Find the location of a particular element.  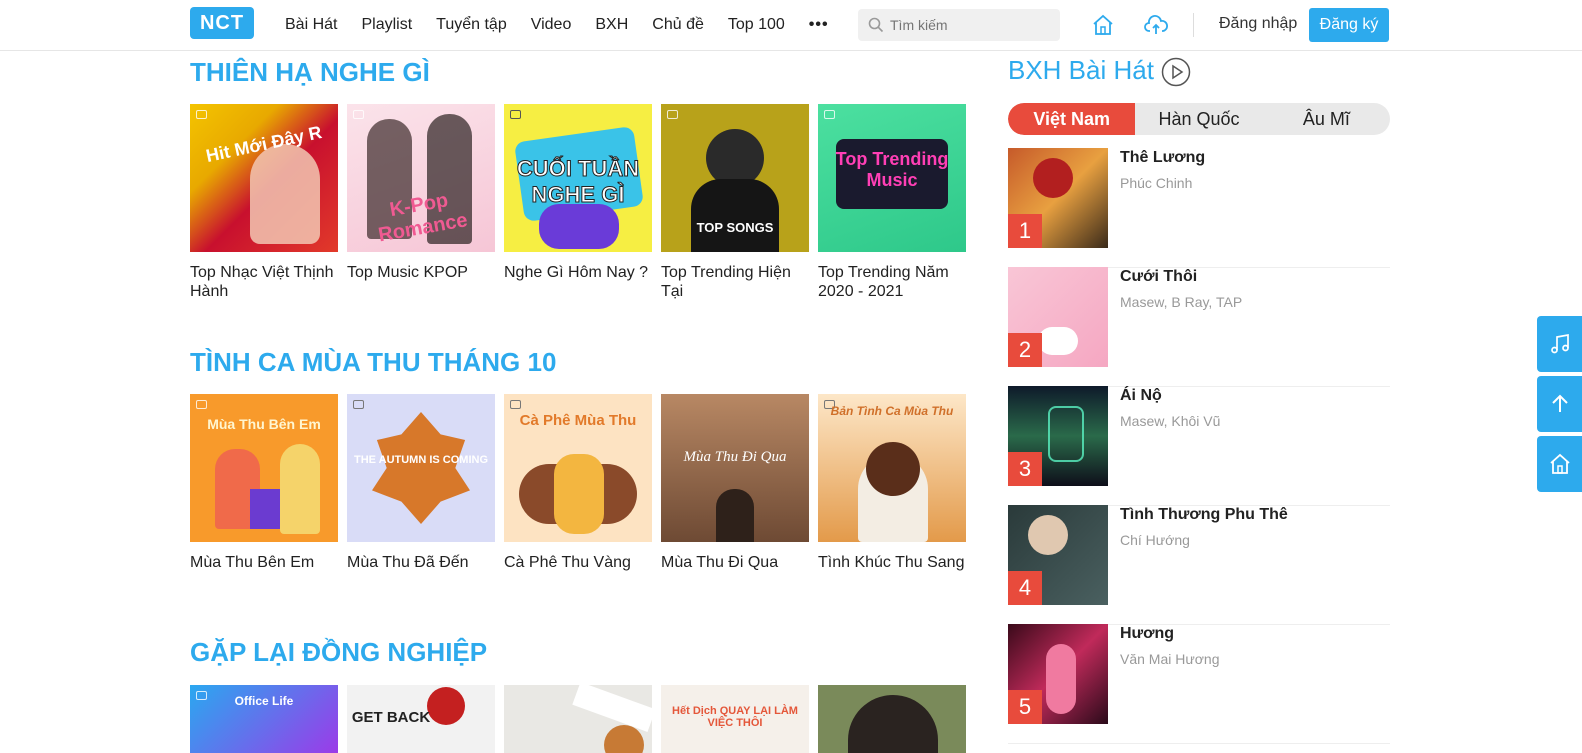

tab-viet-nam: Việt Nam is located at coordinates (1072, 119).